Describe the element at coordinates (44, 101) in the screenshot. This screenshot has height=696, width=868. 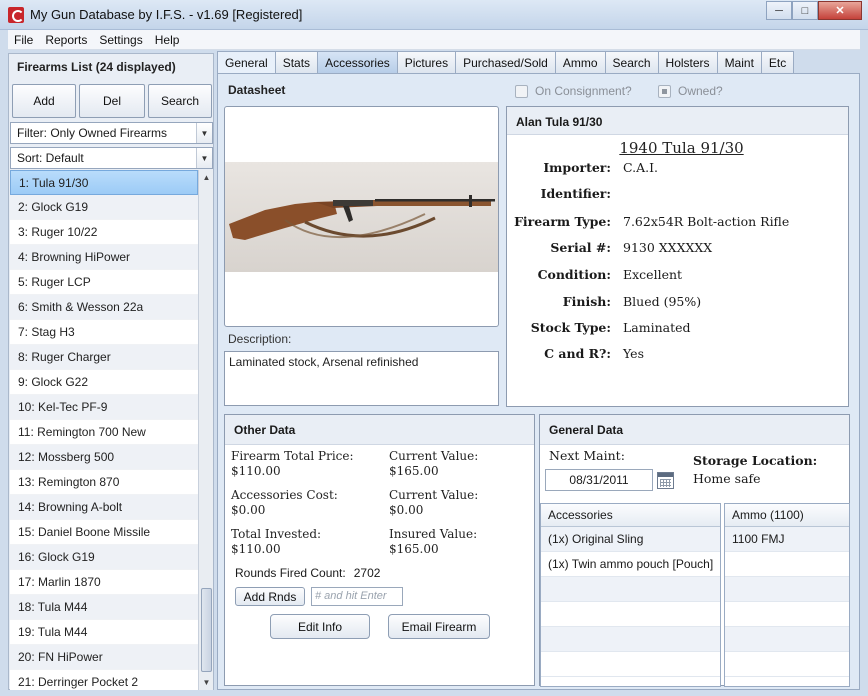
I see `add-button: Add` at that location.